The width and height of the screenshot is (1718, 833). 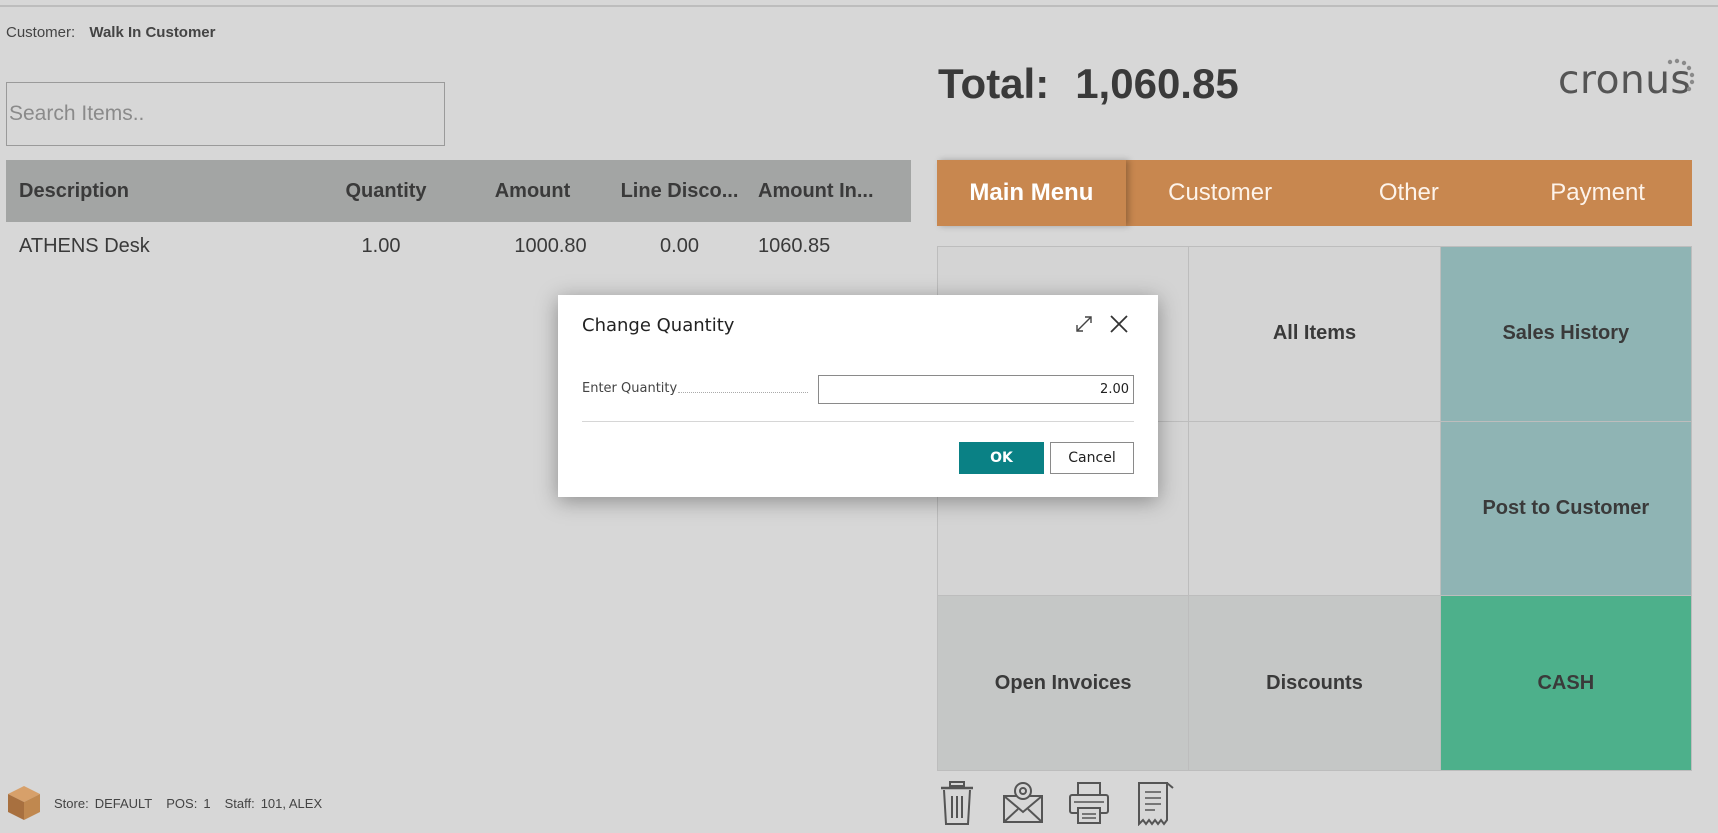 What do you see at coordinates (1314, 334) in the screenshot?
I see `tile-all-items: All Items` at bounding box center [1314, 334].